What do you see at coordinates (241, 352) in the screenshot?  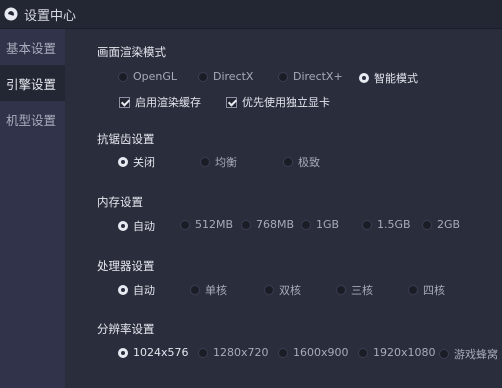 I see `option-label: 1280x720` at bounding box center [241, 352].